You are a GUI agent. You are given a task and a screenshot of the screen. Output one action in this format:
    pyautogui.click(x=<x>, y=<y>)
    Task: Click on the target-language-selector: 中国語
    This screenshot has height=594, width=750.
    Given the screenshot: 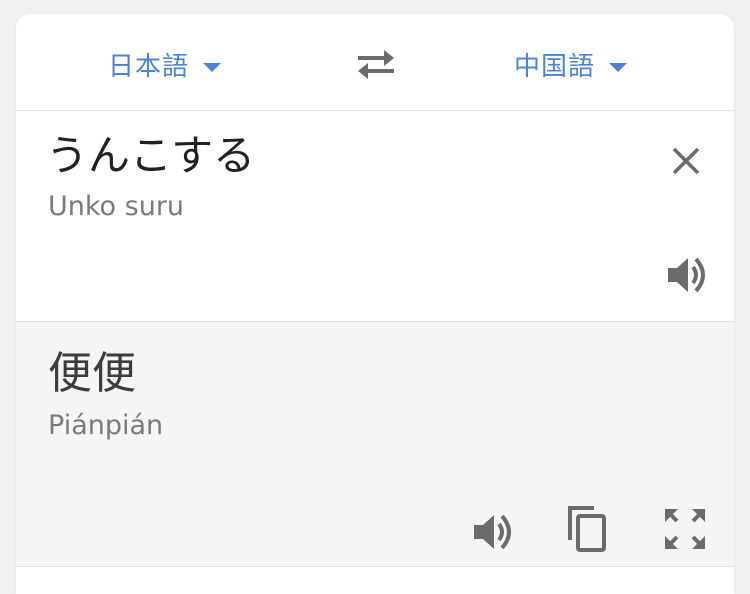 What is the action you would take?
    pyautogui.click(x=571, y=64)
    